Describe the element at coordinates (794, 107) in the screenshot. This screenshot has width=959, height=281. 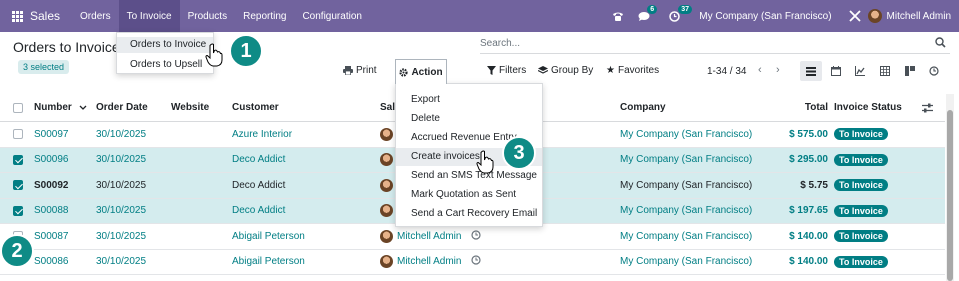
I see `column-total: Total` at that location.